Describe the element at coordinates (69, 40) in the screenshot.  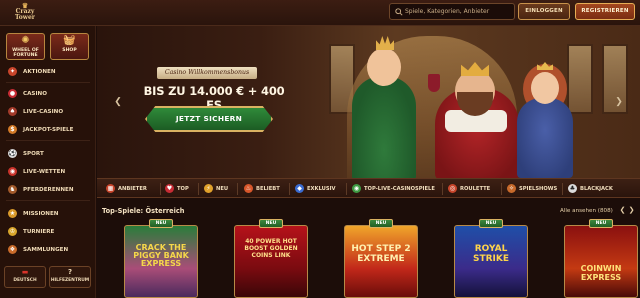
I see `shop-basket-icon: 🧺` at that location.